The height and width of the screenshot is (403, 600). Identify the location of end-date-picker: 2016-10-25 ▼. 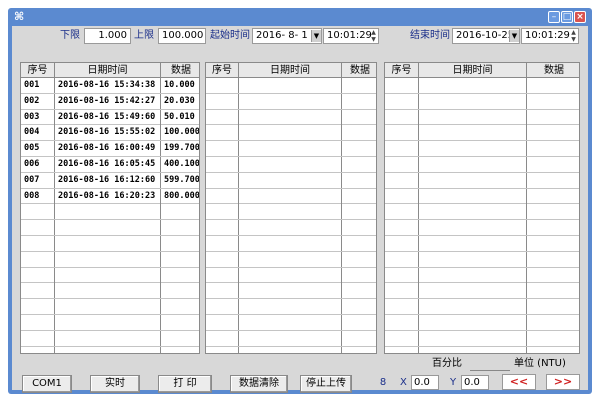
(486, 36).